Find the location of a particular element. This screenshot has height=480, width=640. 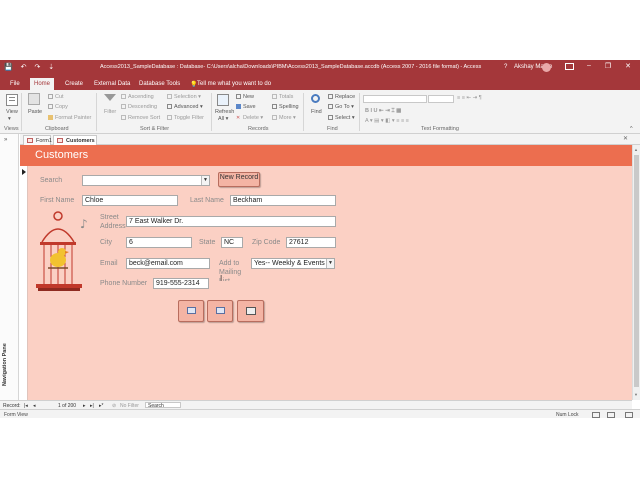

find-button: Find is located at coordinates (316, 112).